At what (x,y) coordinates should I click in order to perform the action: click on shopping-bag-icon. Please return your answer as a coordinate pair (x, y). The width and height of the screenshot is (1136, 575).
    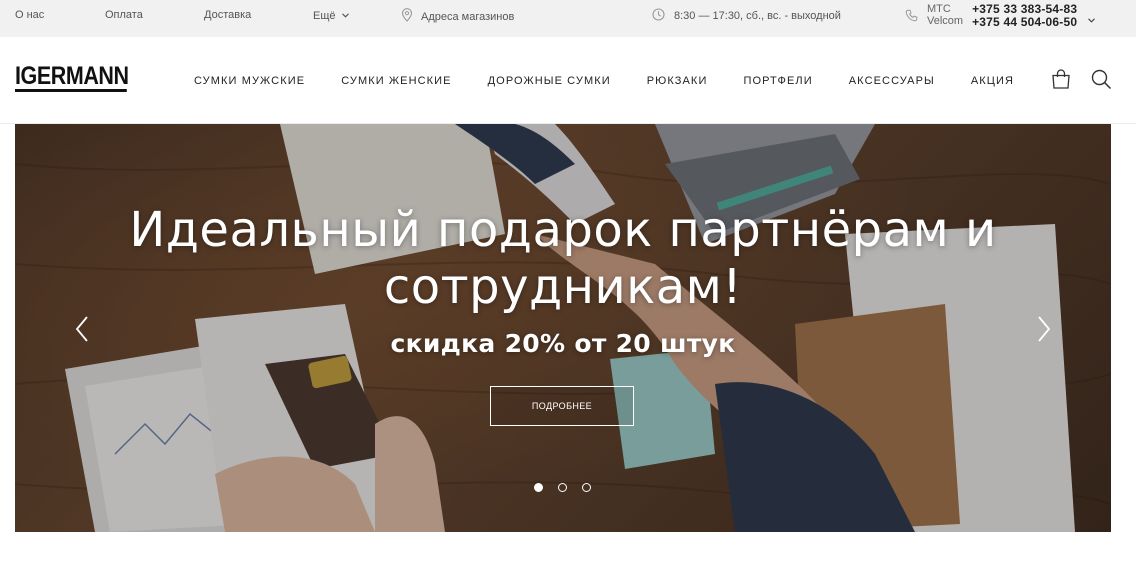
    Looking at the image, I should click on (1061, 79).